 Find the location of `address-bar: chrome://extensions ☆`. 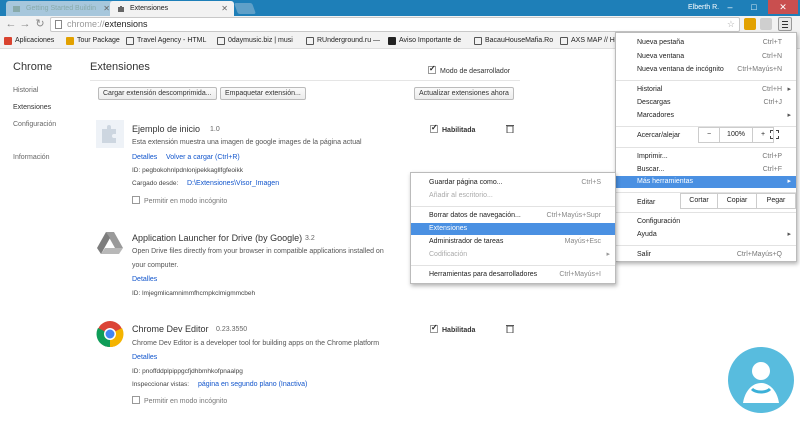

address-bar: chrome://extensions ☆ is located at coordinates (395, 24).